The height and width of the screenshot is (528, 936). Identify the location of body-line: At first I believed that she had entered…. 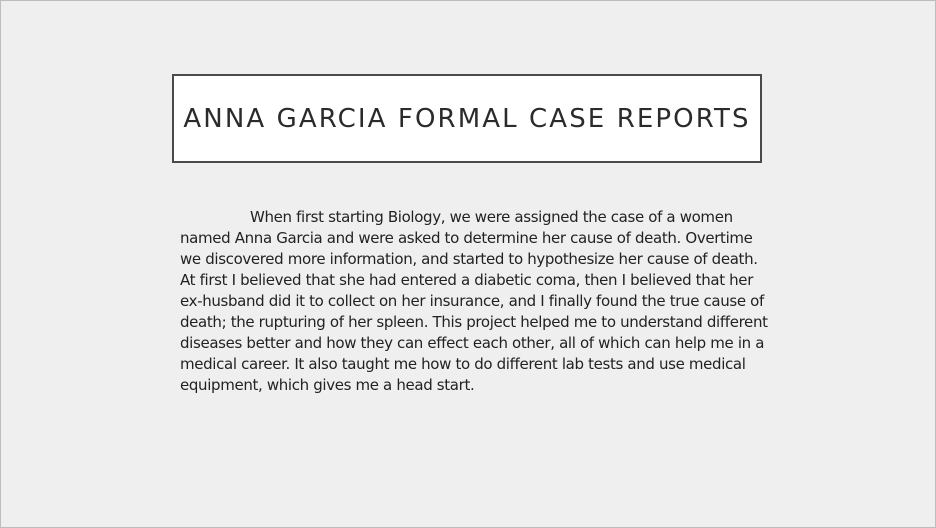
(467, 280).